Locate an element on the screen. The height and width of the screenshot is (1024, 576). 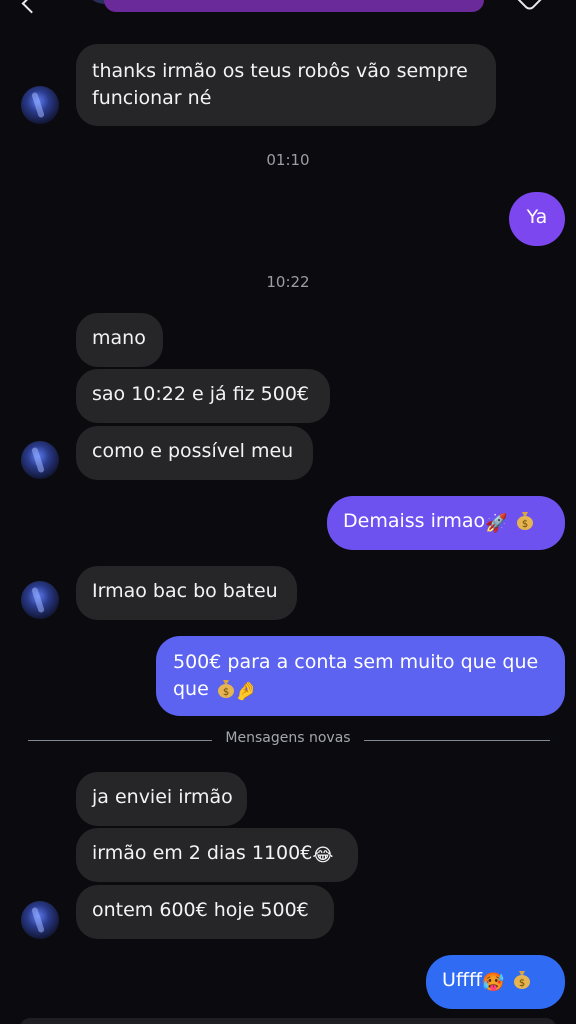
outgoing-message: Demaiss irmao🚀 $ is located at coordinates (446, 523).